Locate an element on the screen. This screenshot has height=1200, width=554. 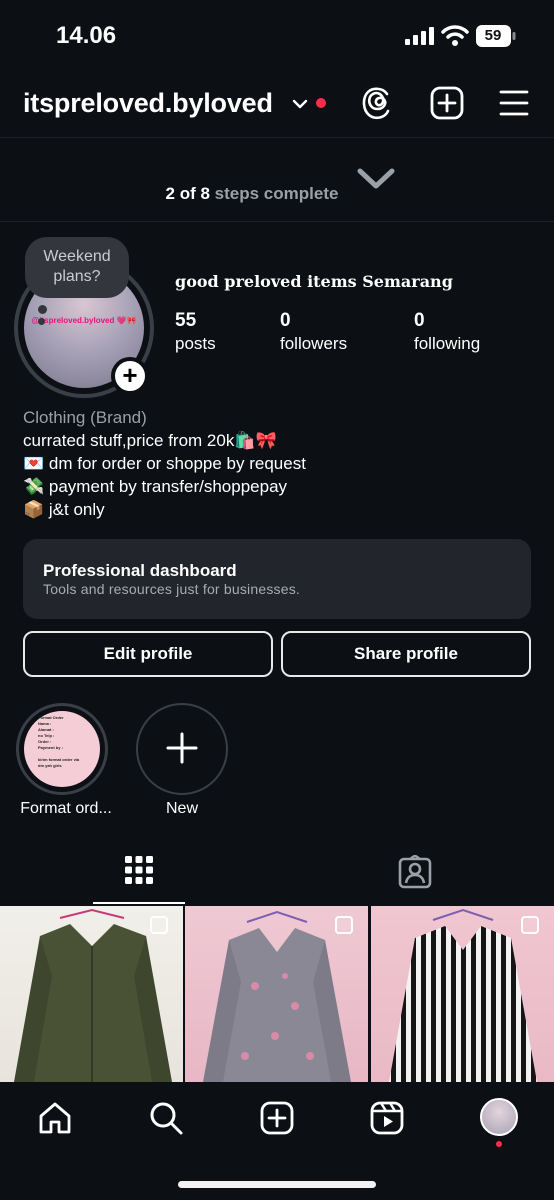
battery-level: 59 is located at coordinates (493, 35).